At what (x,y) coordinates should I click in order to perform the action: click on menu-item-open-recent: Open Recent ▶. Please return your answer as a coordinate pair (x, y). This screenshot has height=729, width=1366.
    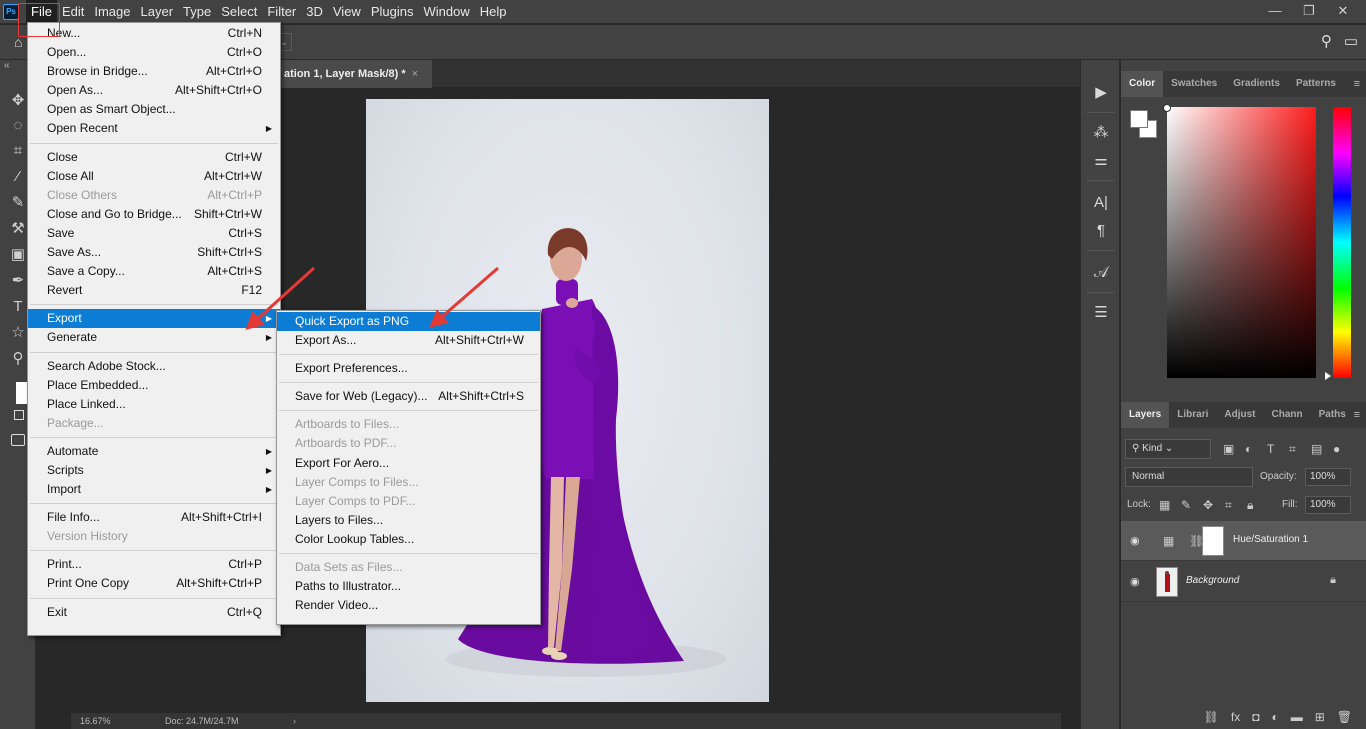
    Looking at the image, I should click on (154, 128).